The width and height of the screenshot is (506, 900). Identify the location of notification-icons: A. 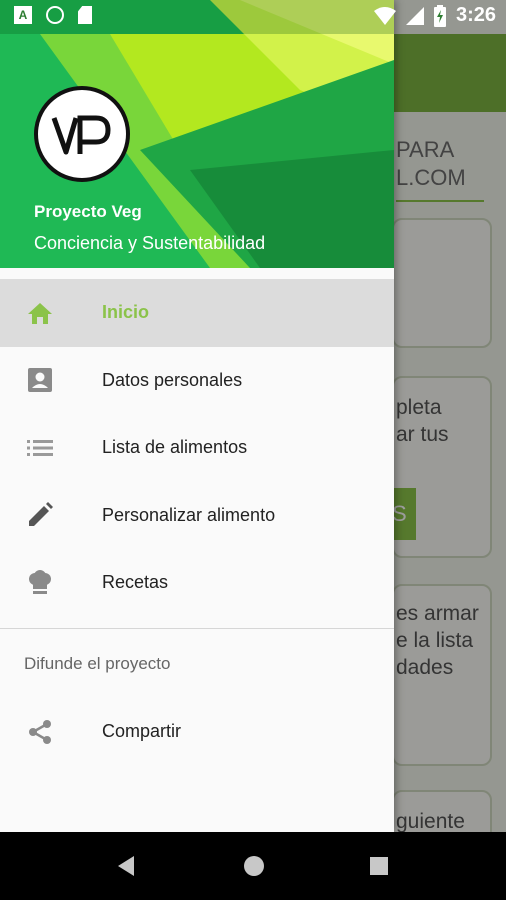
(53, 15).